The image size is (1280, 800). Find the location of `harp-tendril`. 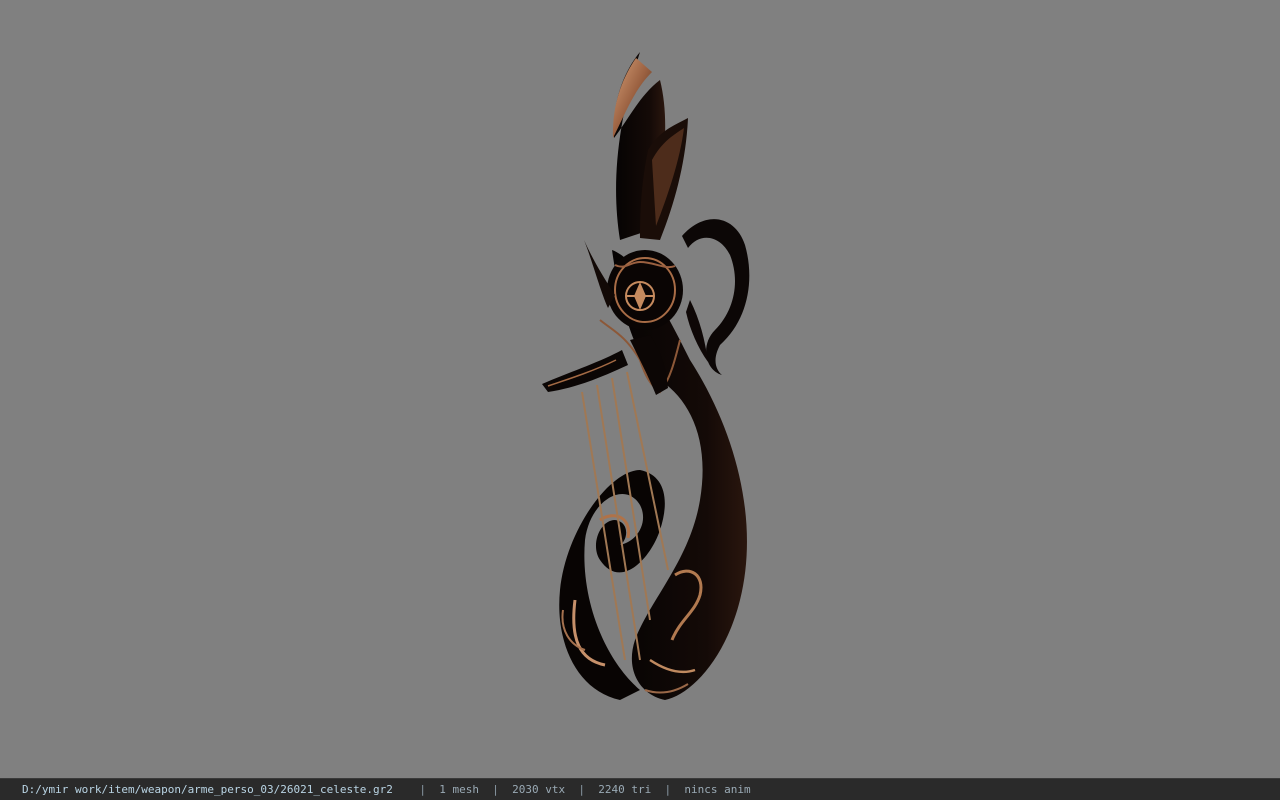

harp-tendril is located at coordinates (716, 297).